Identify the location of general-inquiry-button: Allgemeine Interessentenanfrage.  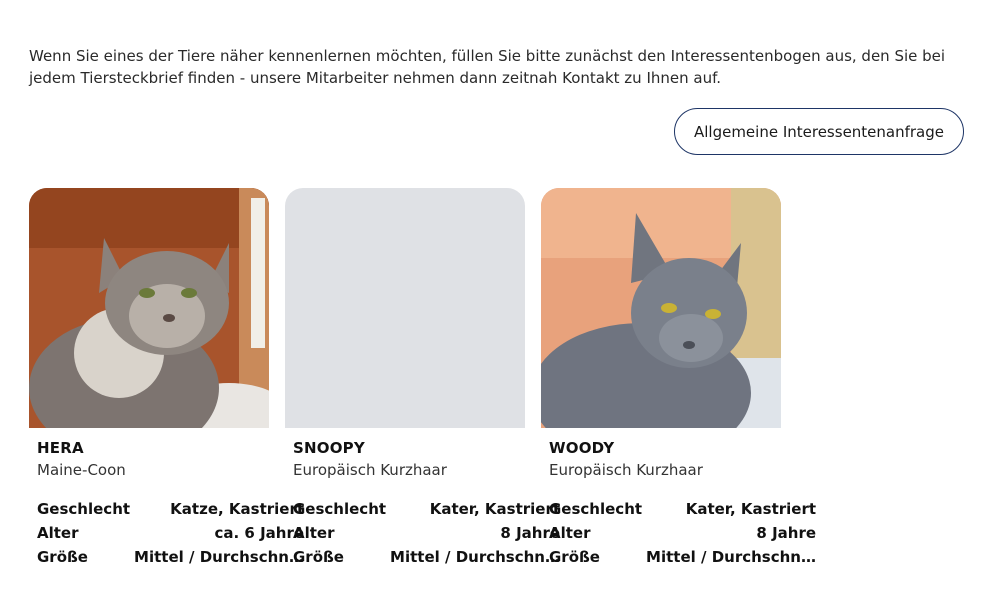
(819, 131).